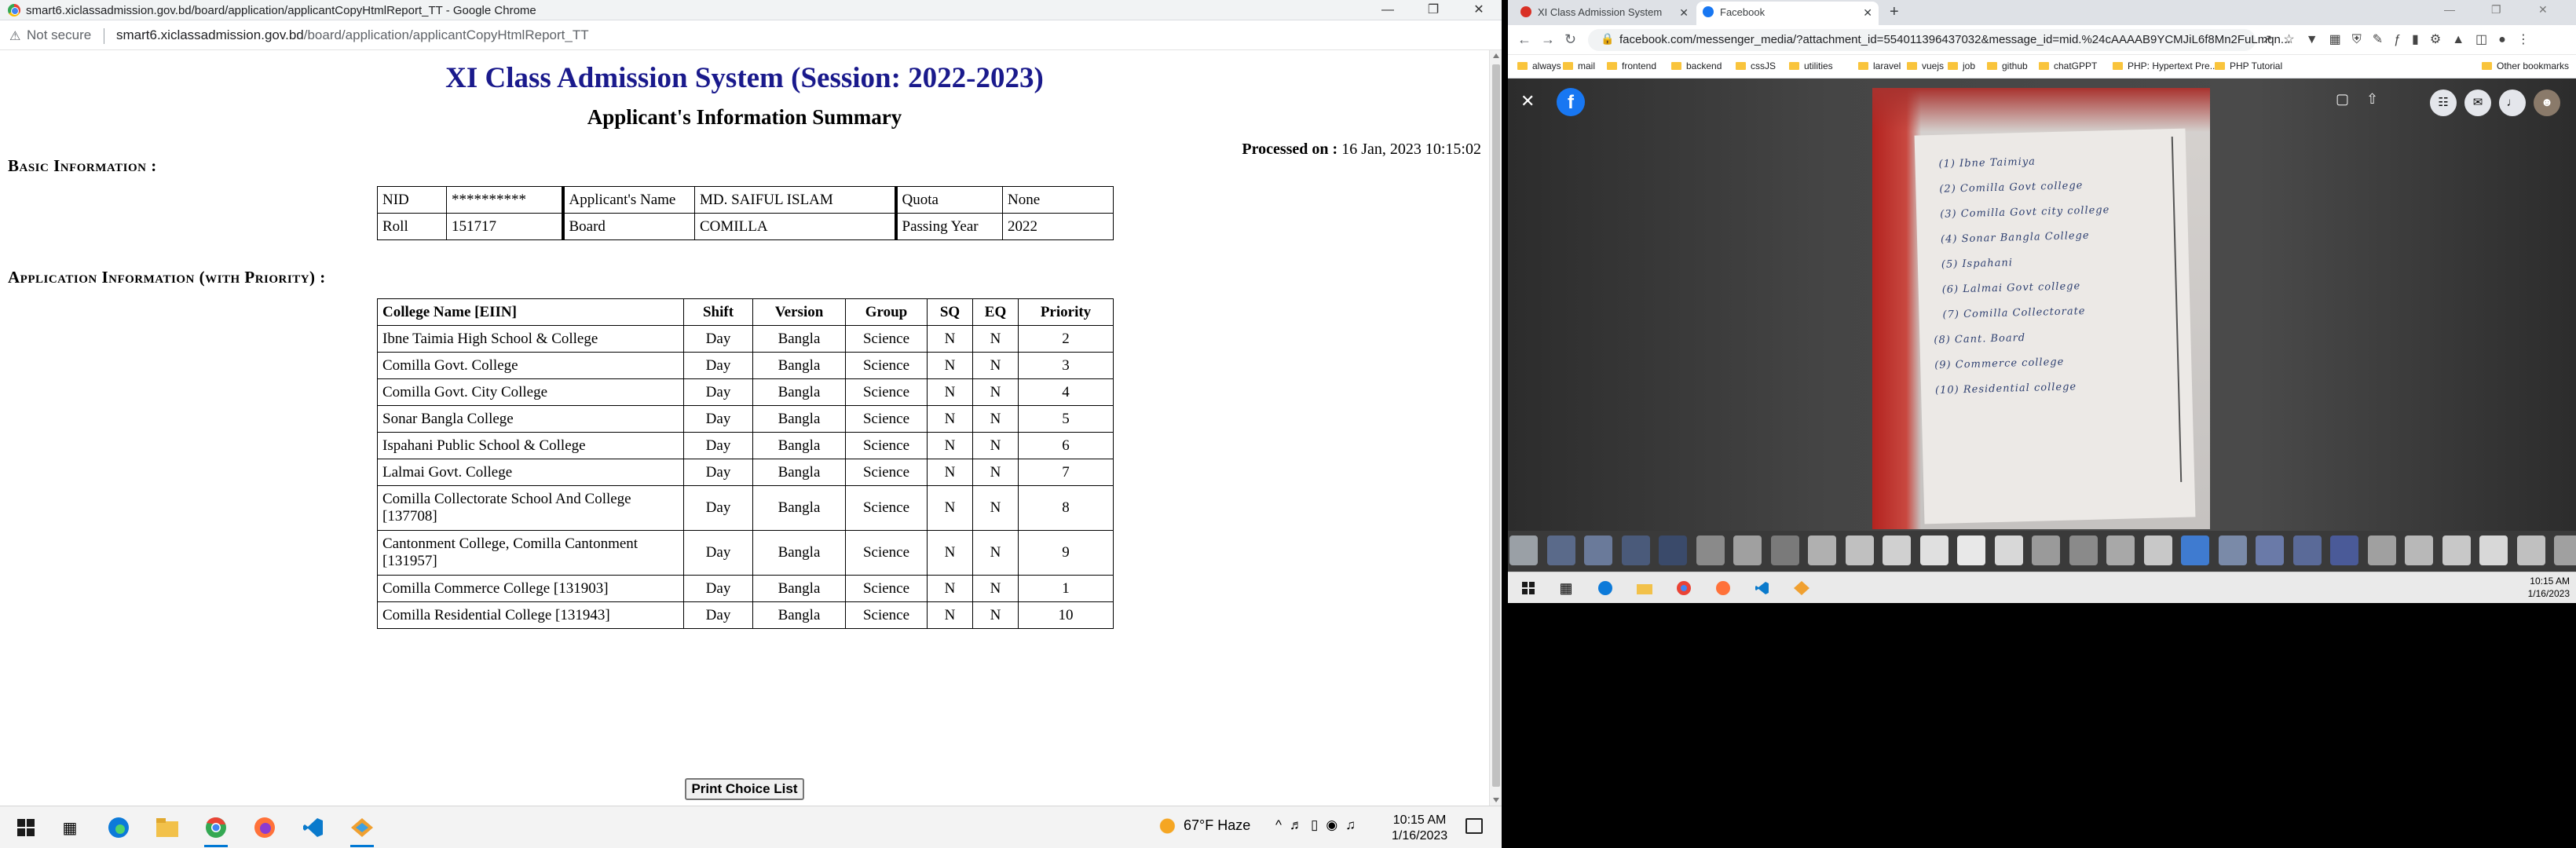  Describe the element at coordinates (1528, 101) in the screenshot. I see `viewer-close-icon: ✕` at that location.